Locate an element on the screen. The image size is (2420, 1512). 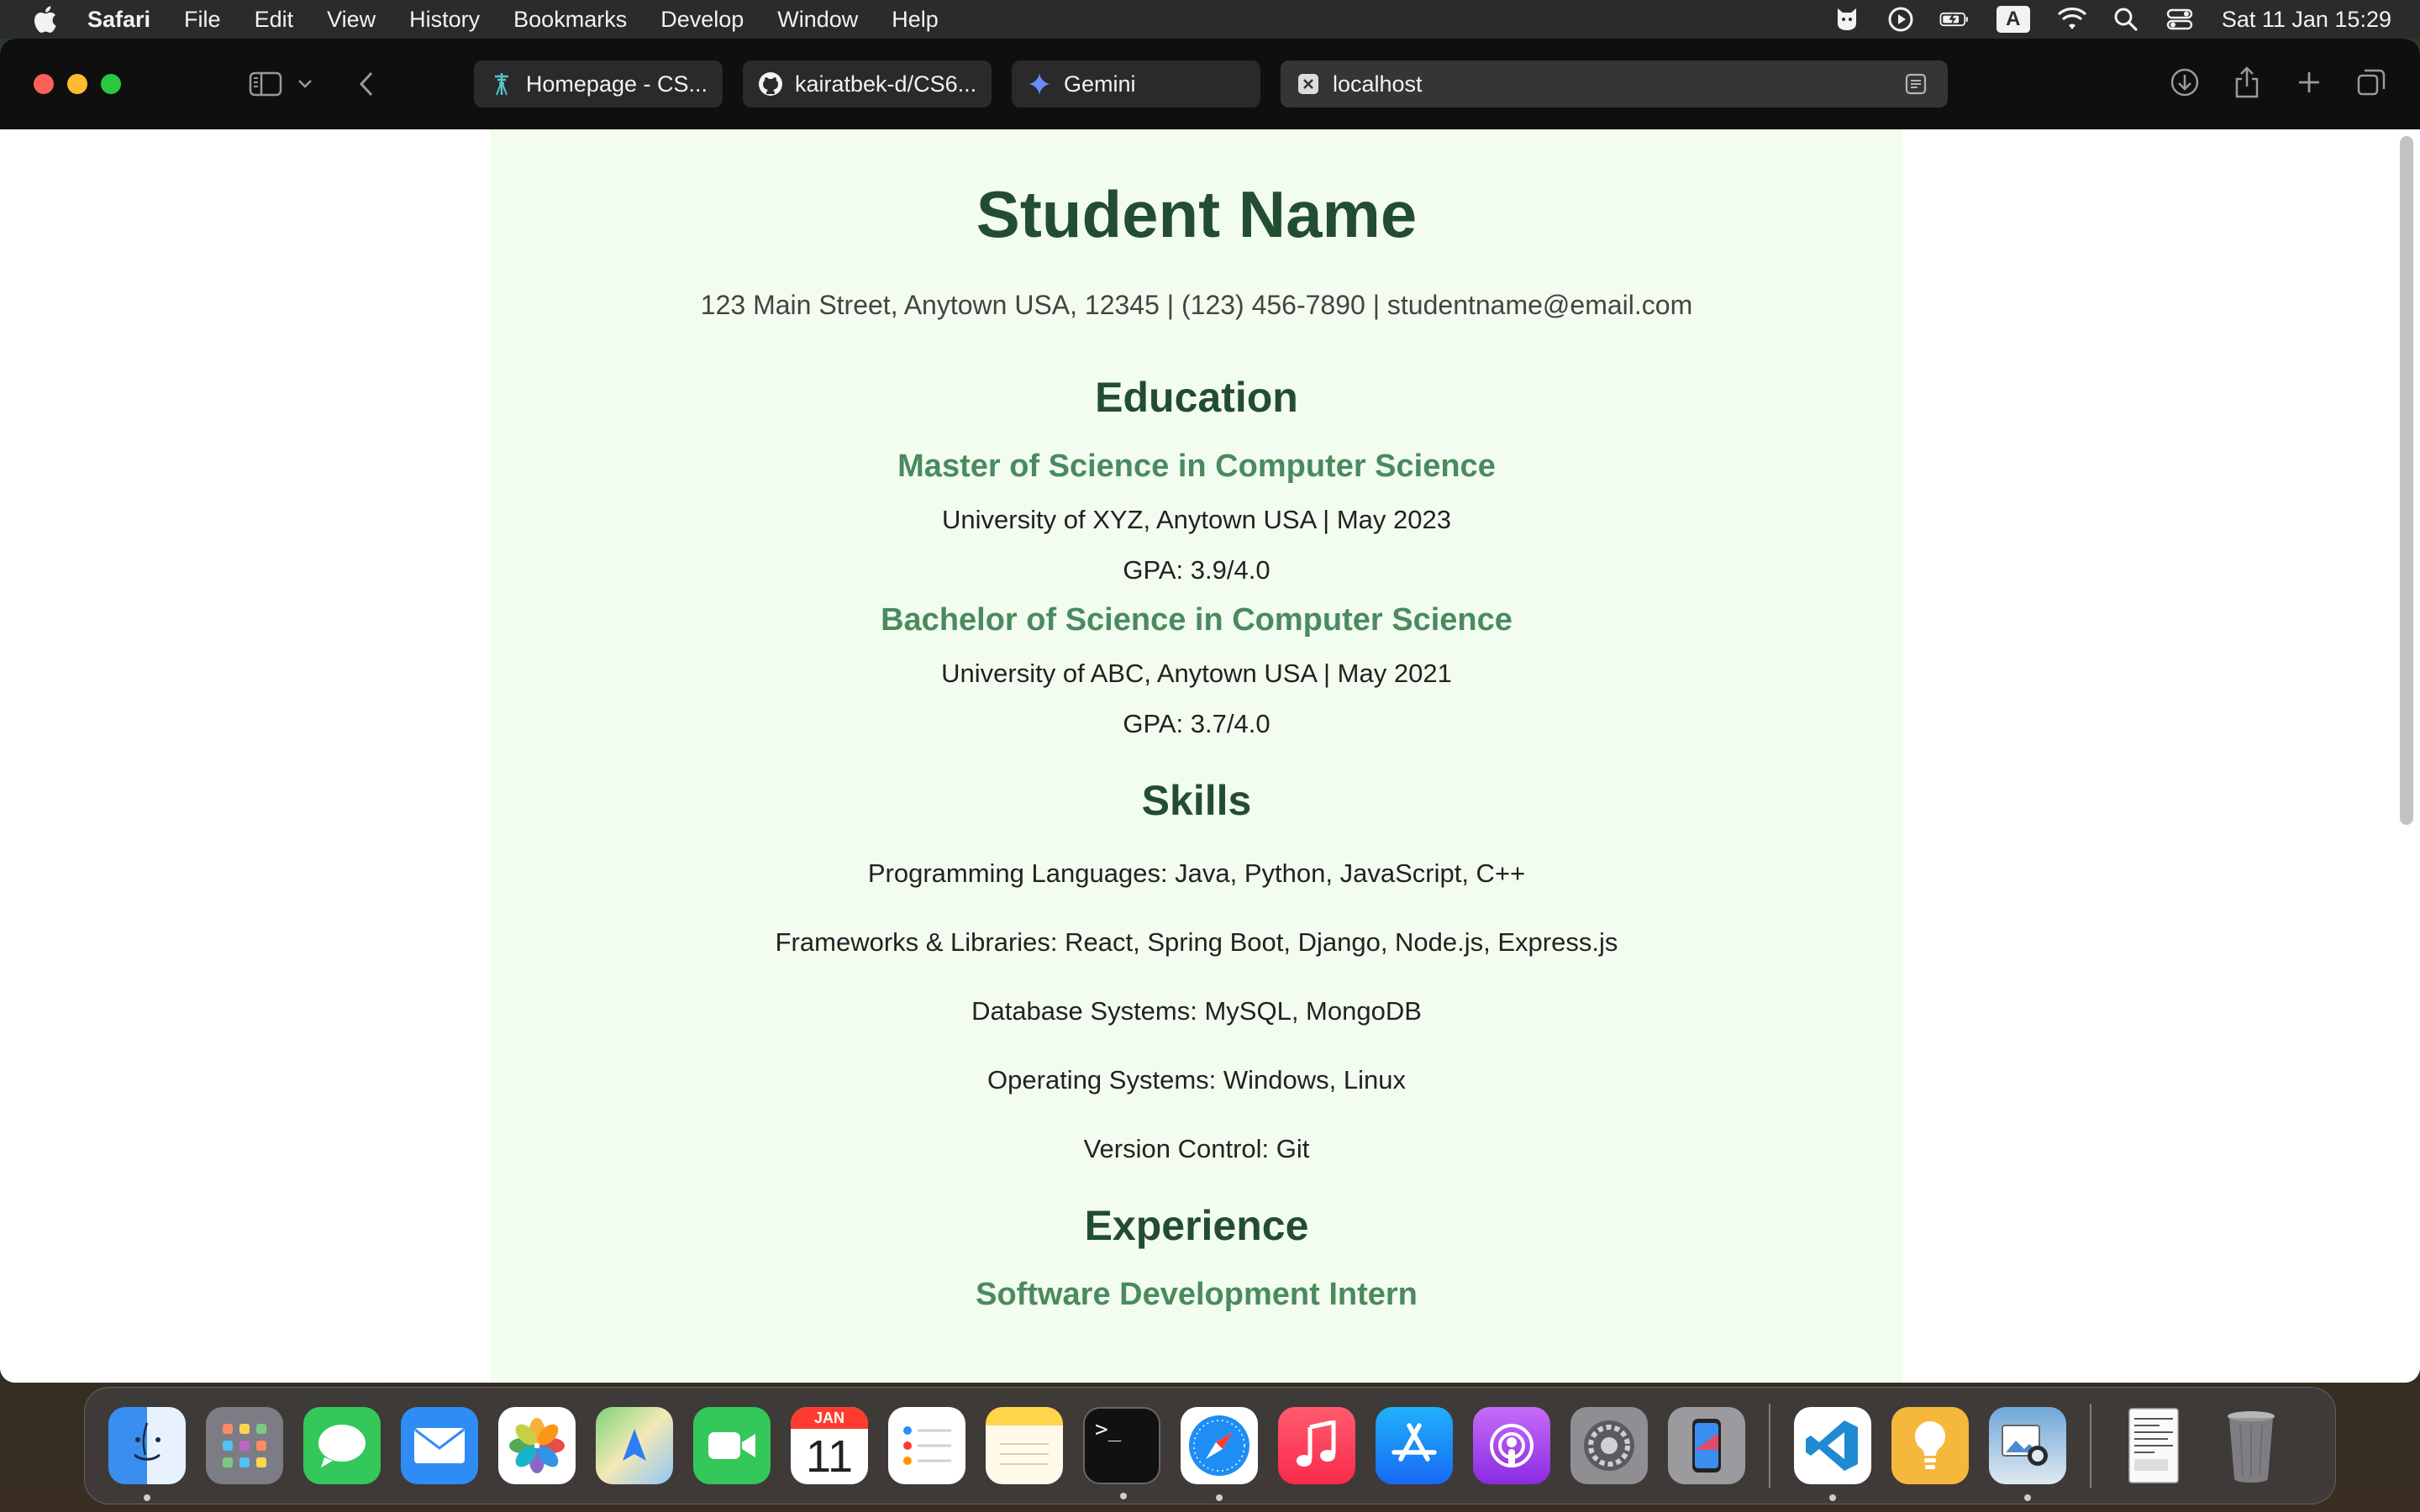
back-icon is located at coordinates (367, 84).